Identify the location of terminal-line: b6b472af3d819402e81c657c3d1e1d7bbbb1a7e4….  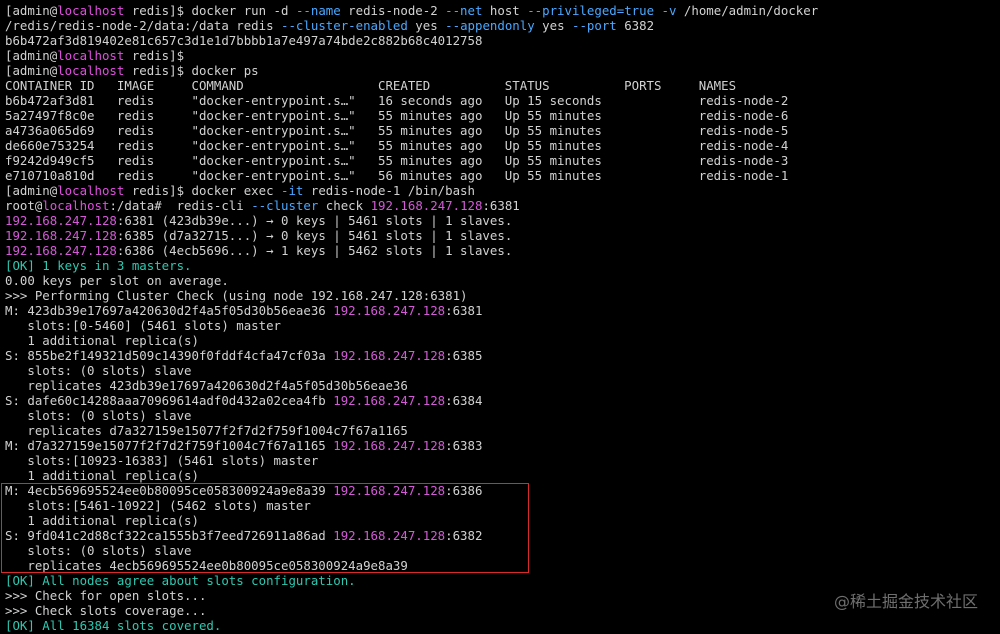
(502, 40).